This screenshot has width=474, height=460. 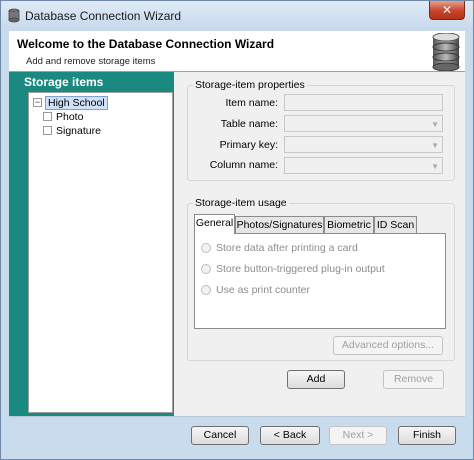 What do you see at coordinates (250, 85) in the screenshot?
I see `properties-group-title: Storage-item properties` at bounding box center [250, 85].